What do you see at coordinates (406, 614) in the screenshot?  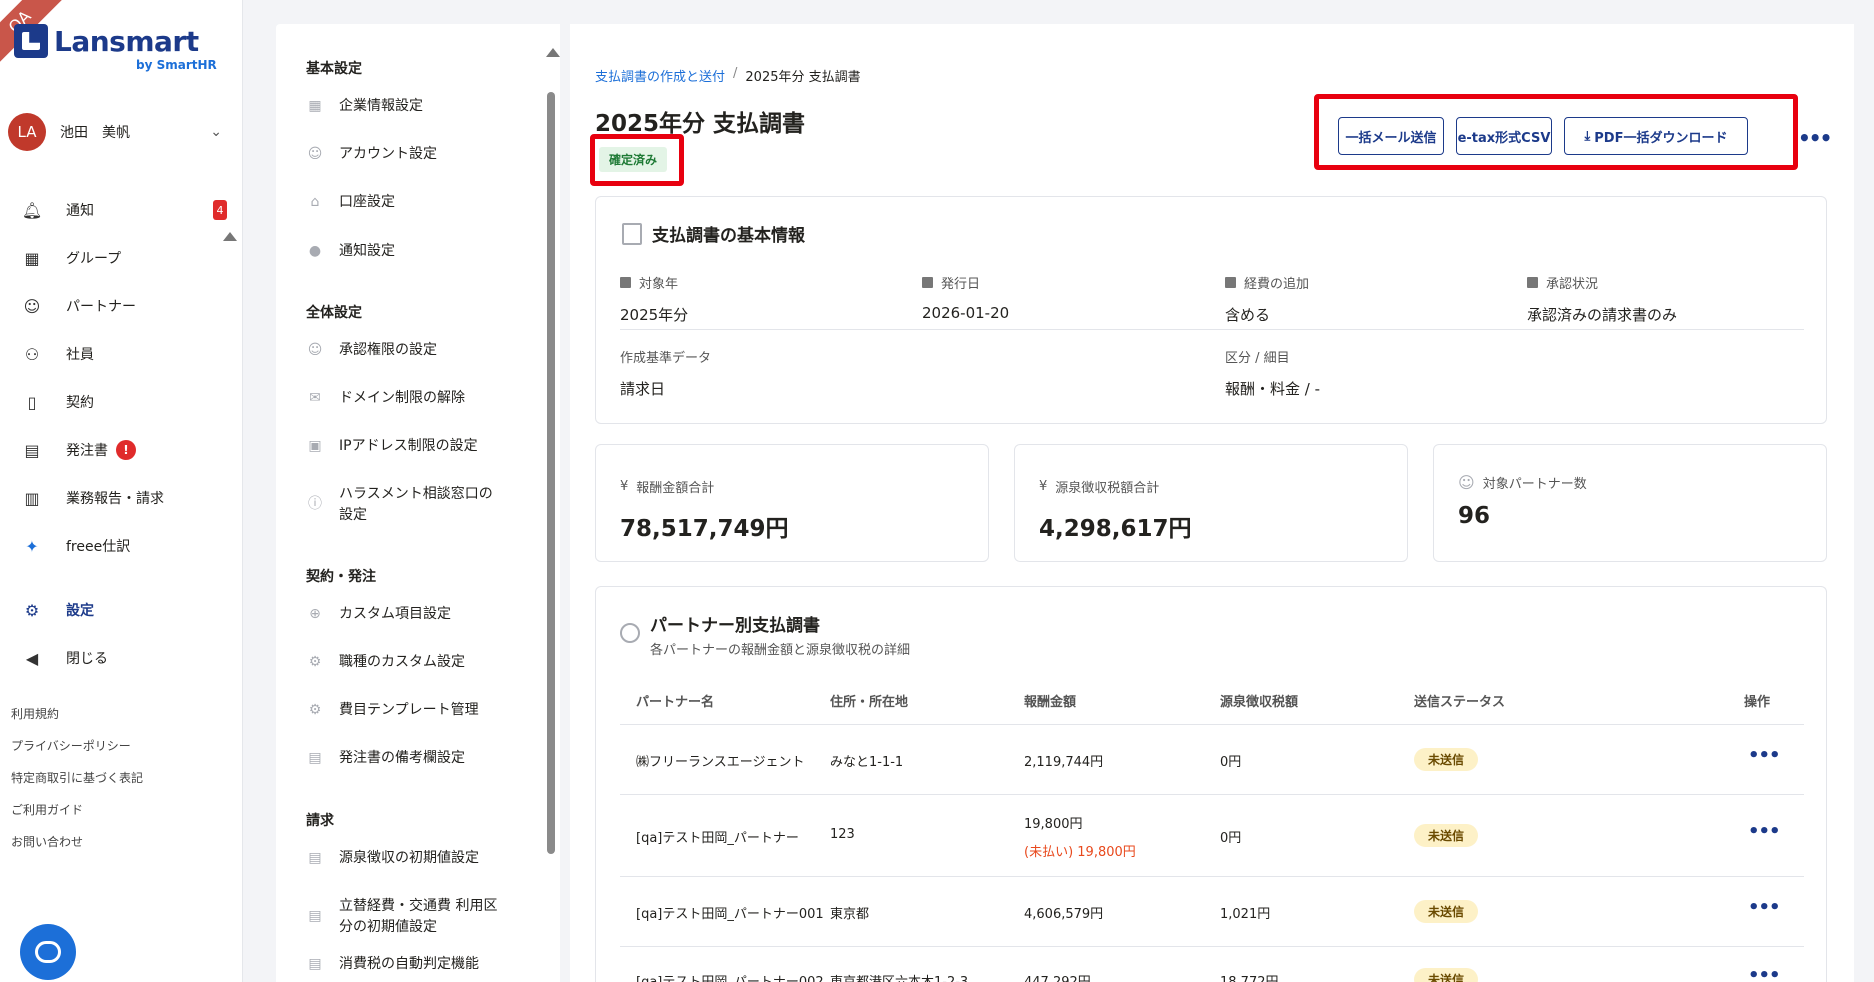 I see `settings-item-custom-fields: ⊕ カスタム項目設定` at bounding box center [406, 614].